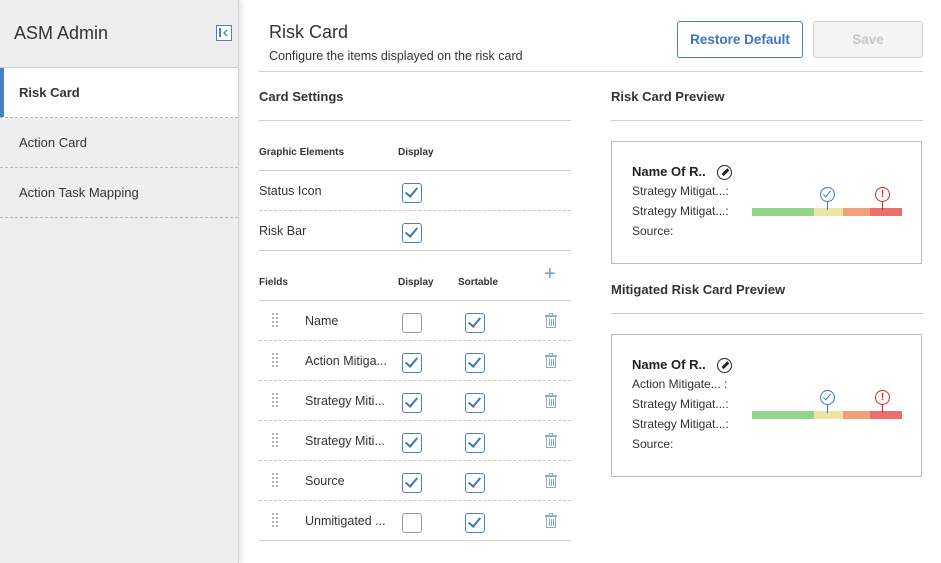  Describe the element at coordinates (119, 143) in the screenshot. I see `sidebar-item-action-card: Action Card` at that location.